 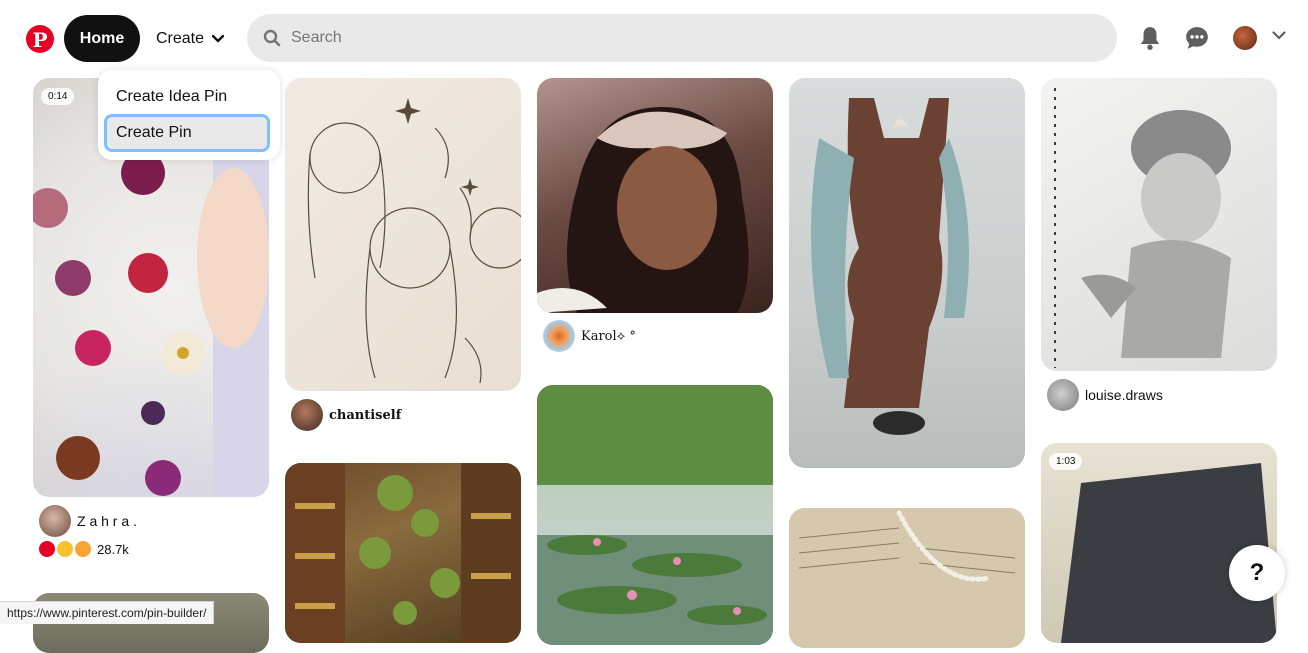 I want to click on bell-icon, so click(x=1150, y=38).